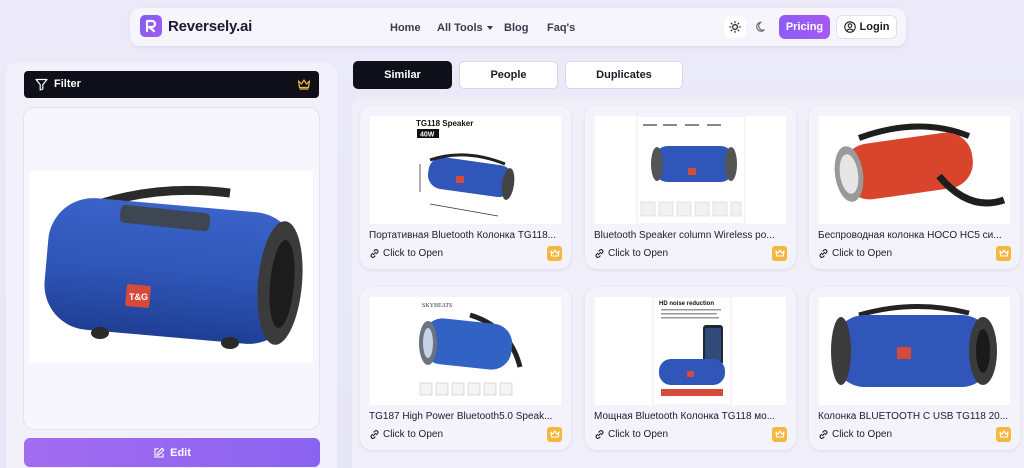 Image resolution: width=1024 pixels, height=468 pixels. Describe the element at coordinates (460, 28) in the screenshot. I see `nav-all-tools-label: All Tools` at that location.